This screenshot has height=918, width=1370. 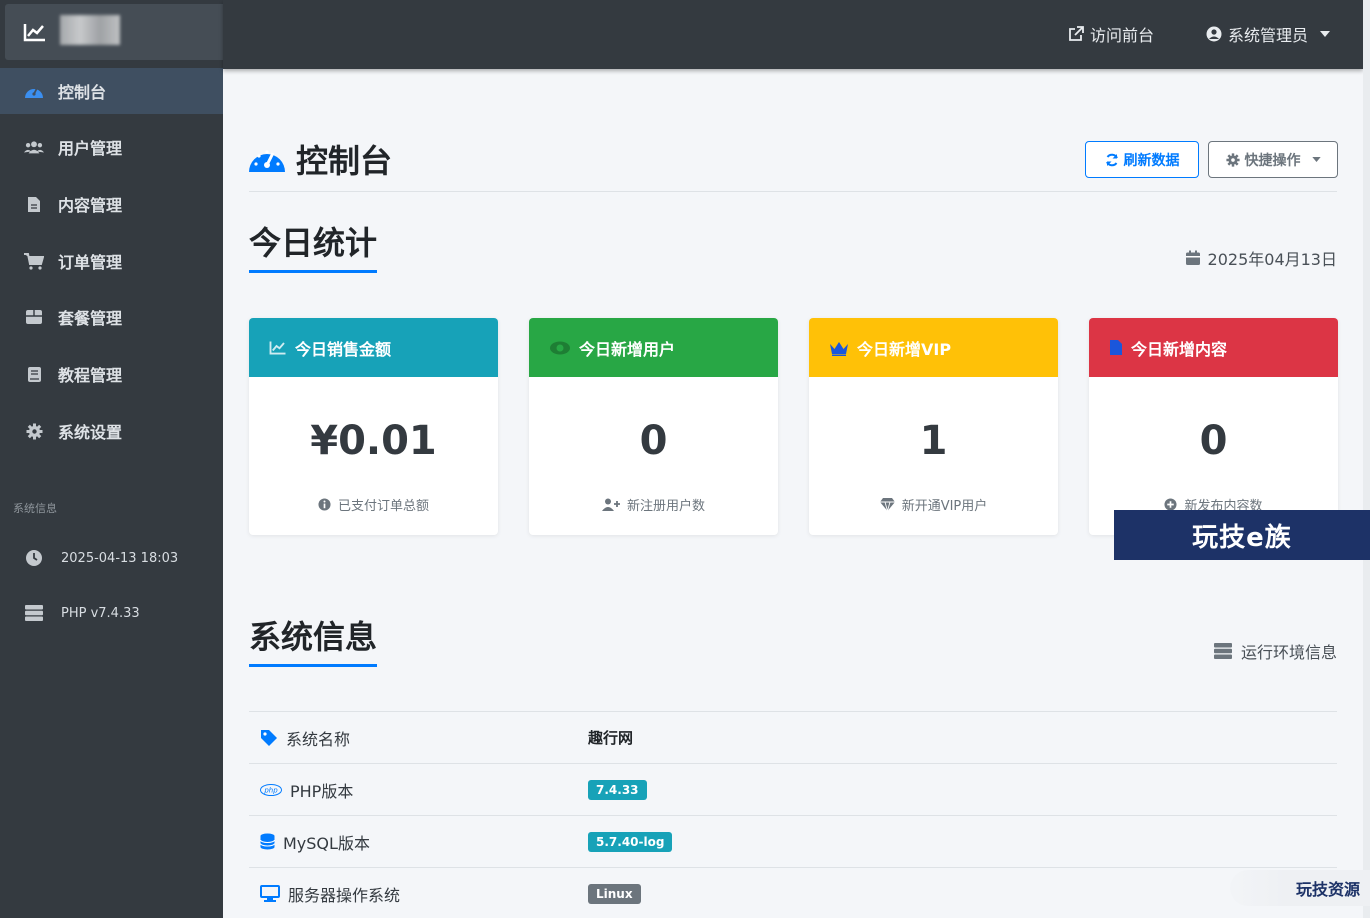 I want to click on mysql-version-value: 5.7.40-log, so click(x=630, y=841).